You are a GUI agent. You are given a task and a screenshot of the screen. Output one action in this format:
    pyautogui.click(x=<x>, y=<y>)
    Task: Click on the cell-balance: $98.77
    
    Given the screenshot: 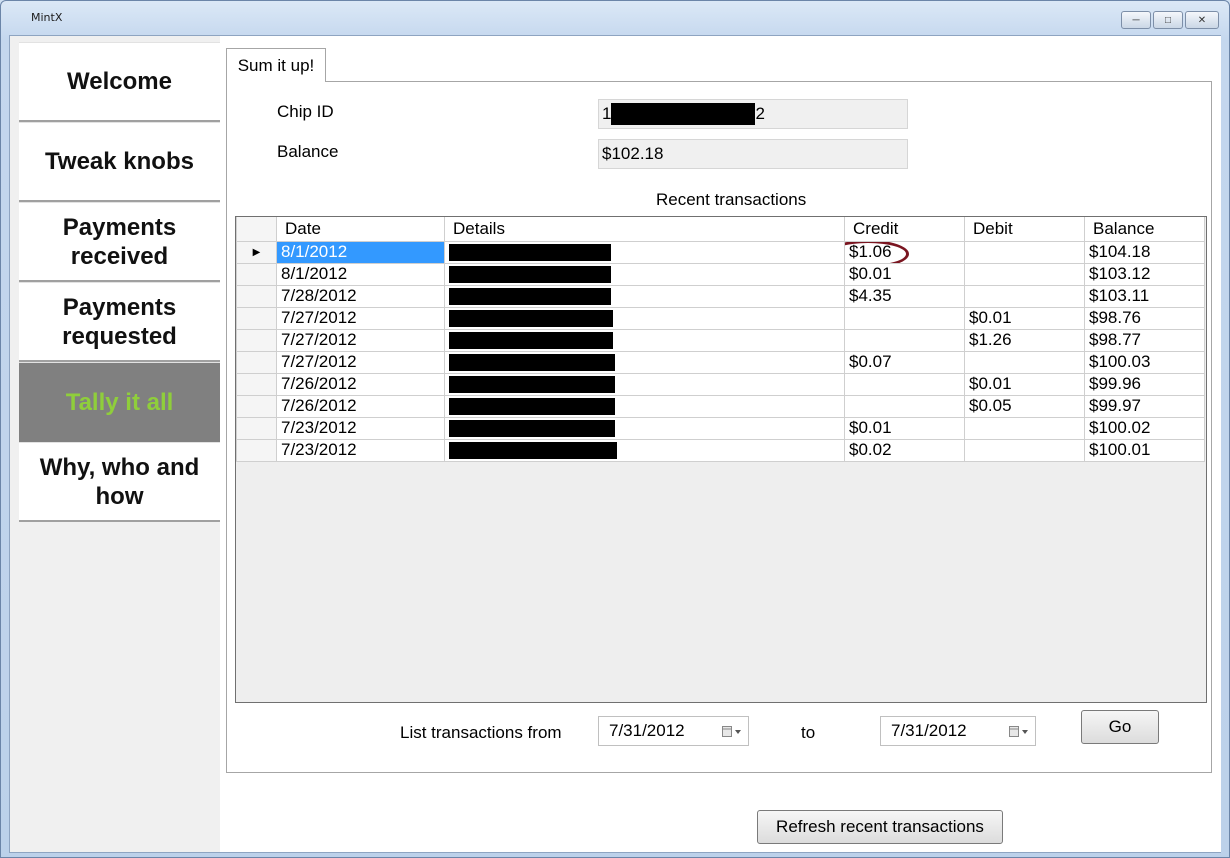 What is the action you would take?
    pyautogui.click(x=1144, y=340)
    